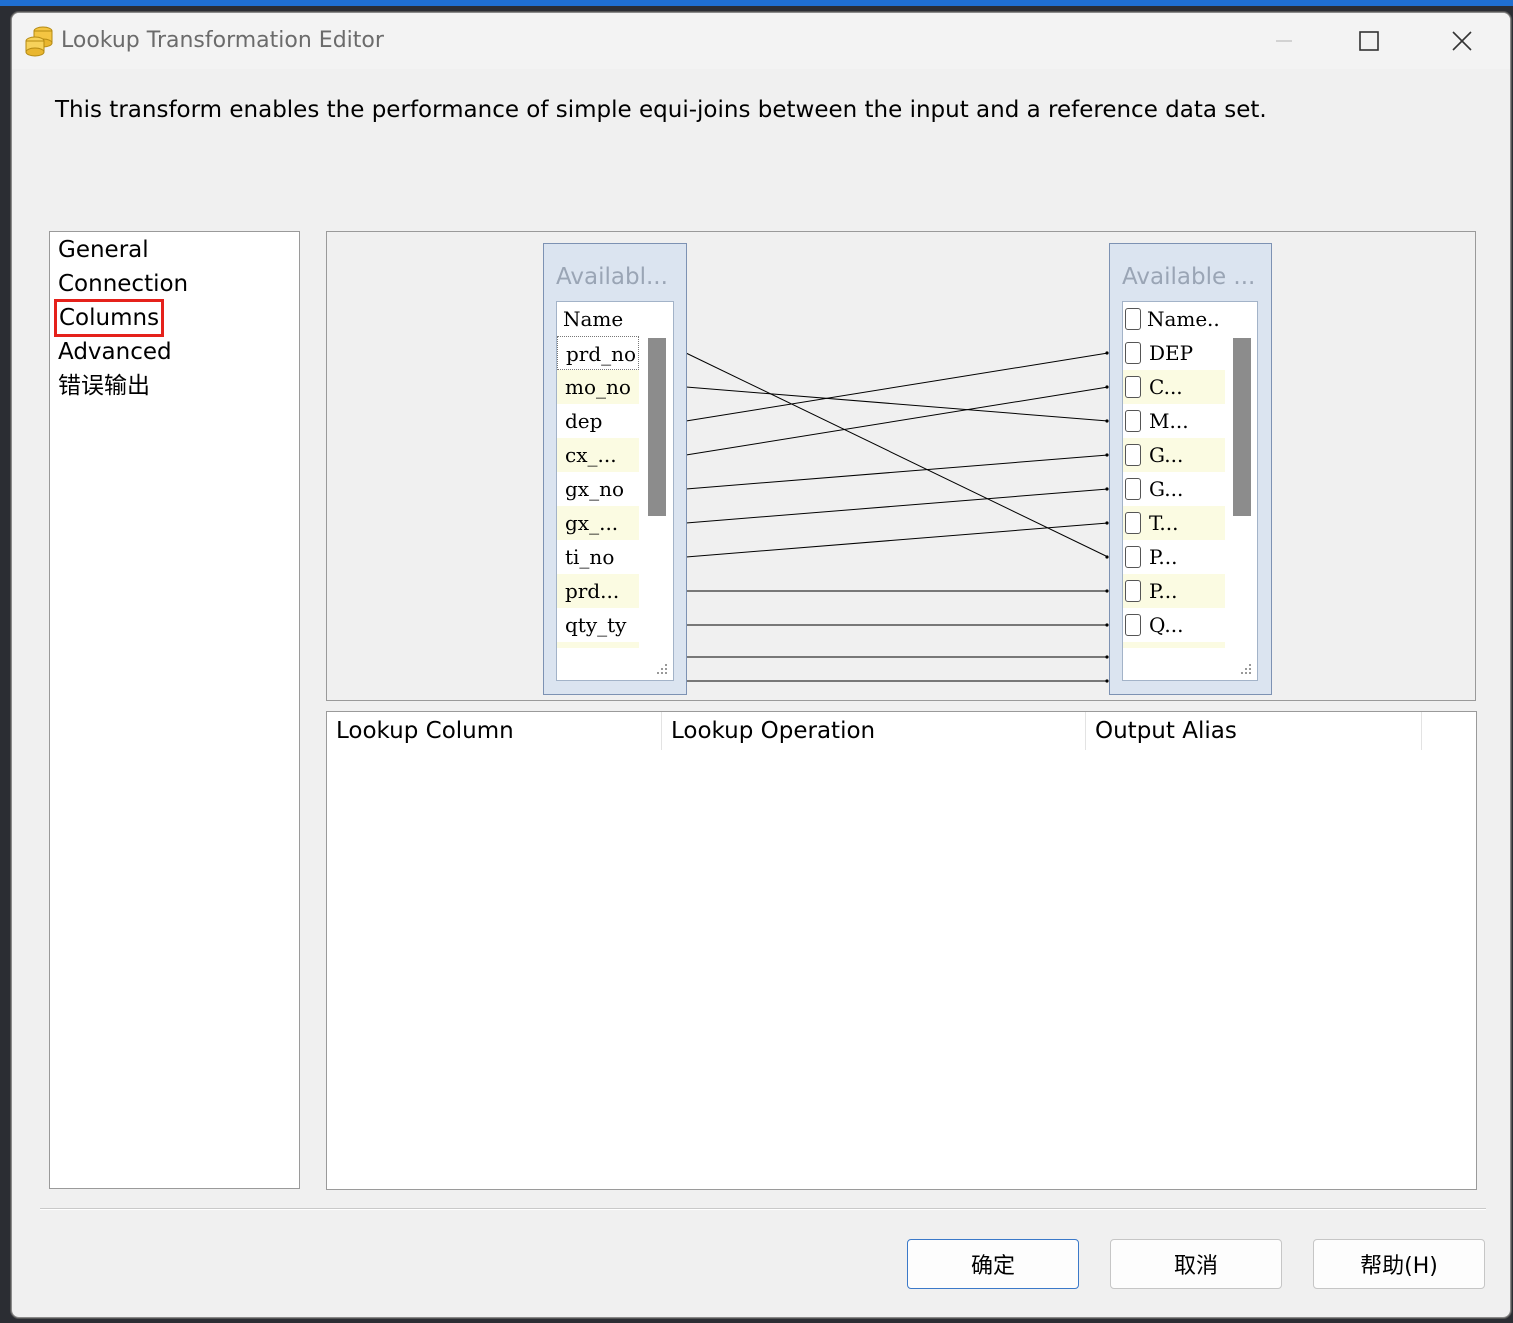  Describe the element at coordinates (1213, 319) in the screenshot. I see `lookup-header-extra: ..` at that location.